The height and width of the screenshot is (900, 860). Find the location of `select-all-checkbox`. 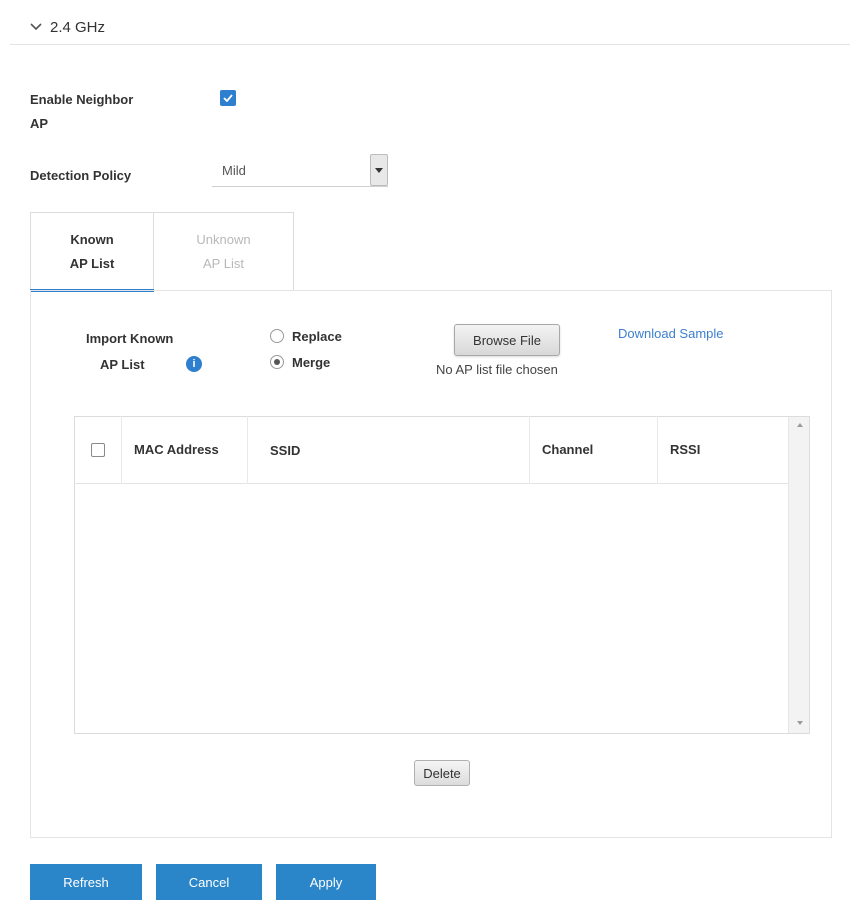

select-all-checkbox is located at coordinates (97, 450).